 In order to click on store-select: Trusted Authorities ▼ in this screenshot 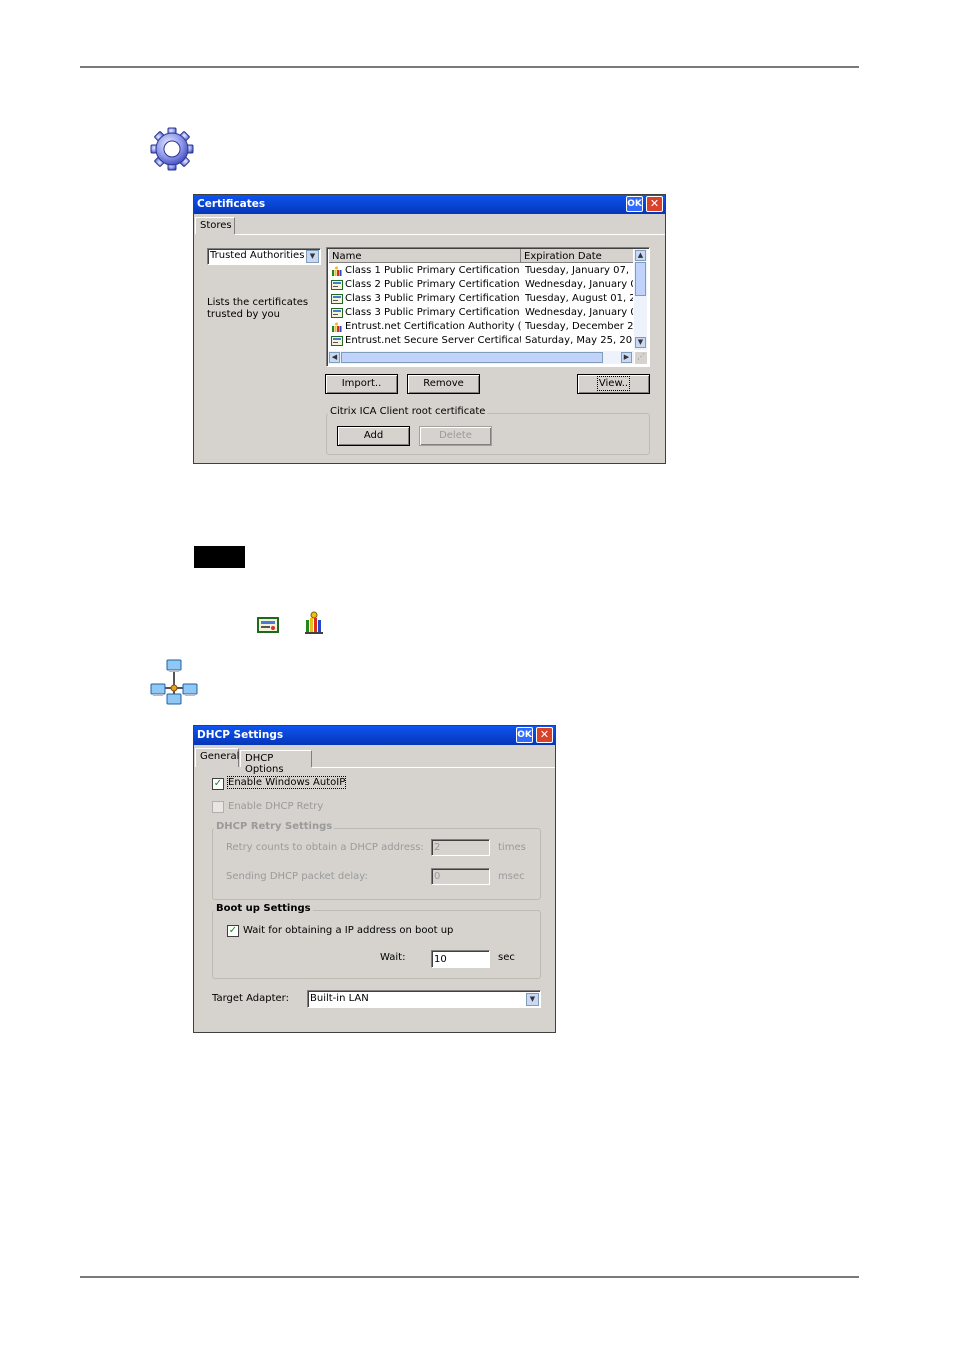, I will do `click(264, 256)`.